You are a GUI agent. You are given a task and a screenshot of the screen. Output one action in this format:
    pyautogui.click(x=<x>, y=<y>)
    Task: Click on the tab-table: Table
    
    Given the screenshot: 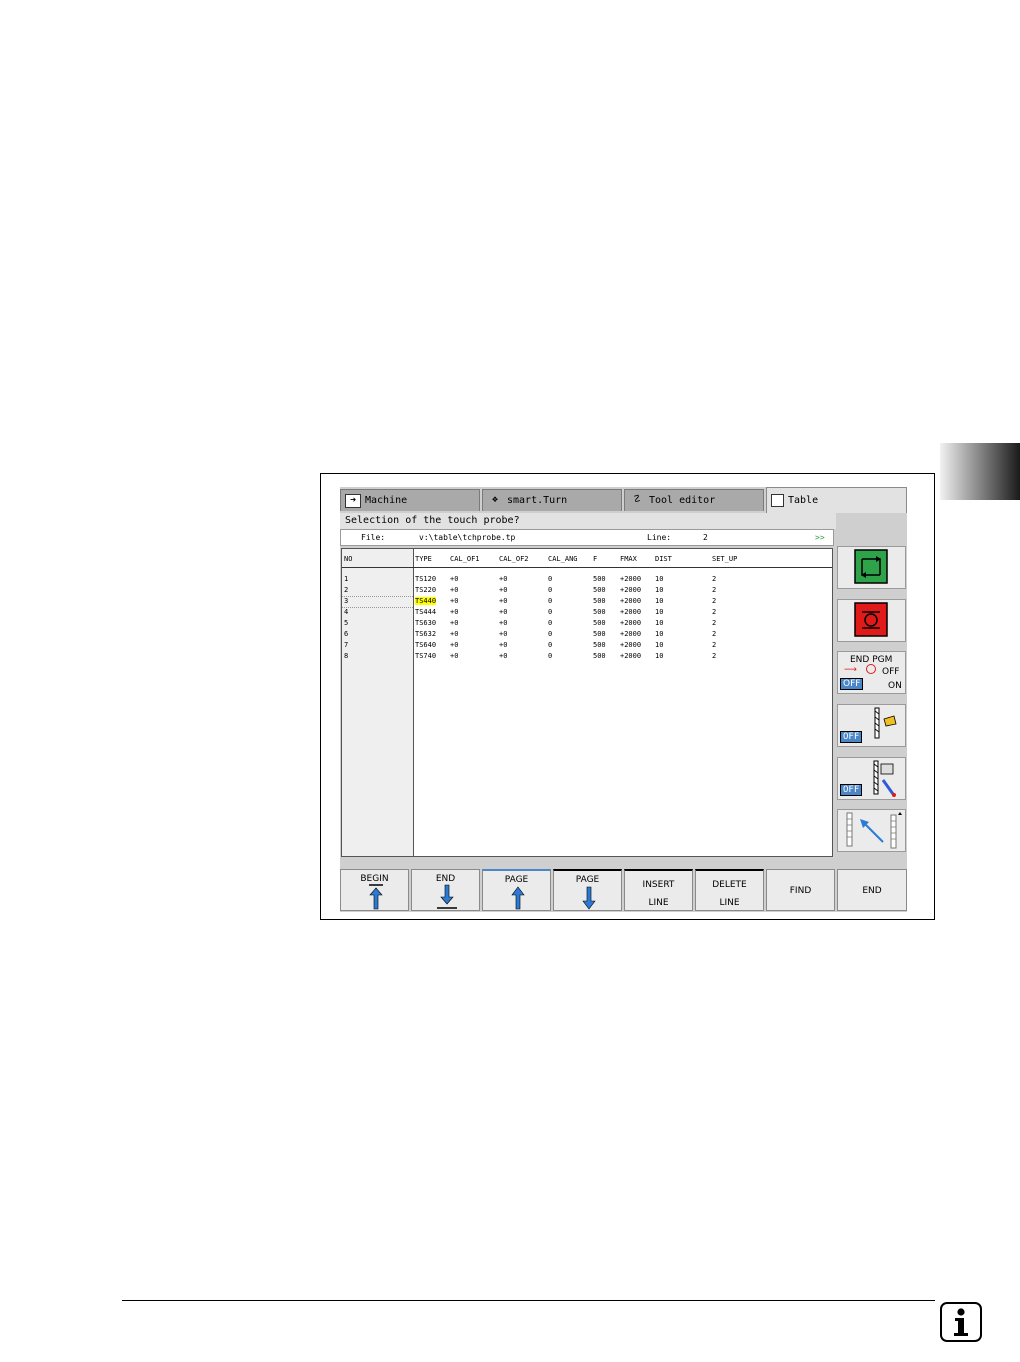 What is the action you would take?
    pyautogui.click(x=836, y=500)
    